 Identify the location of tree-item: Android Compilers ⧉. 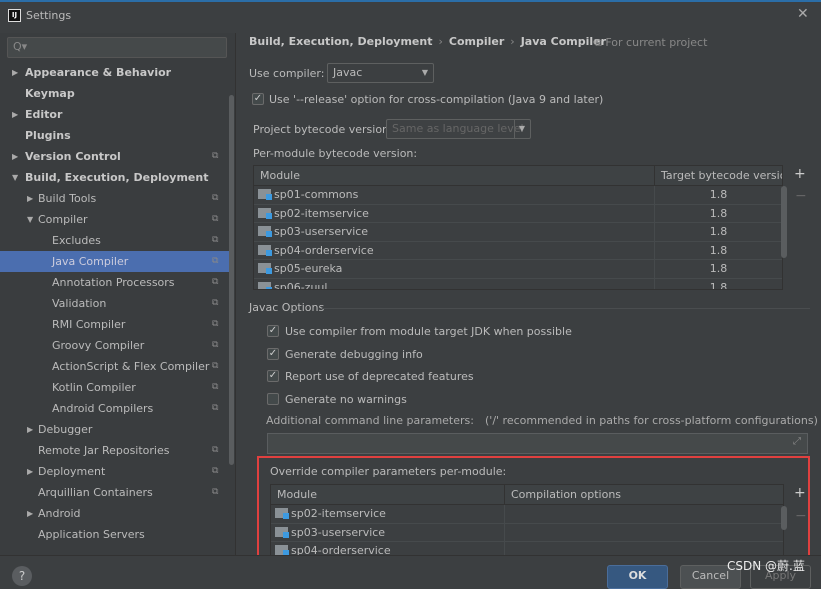
(114, 408).